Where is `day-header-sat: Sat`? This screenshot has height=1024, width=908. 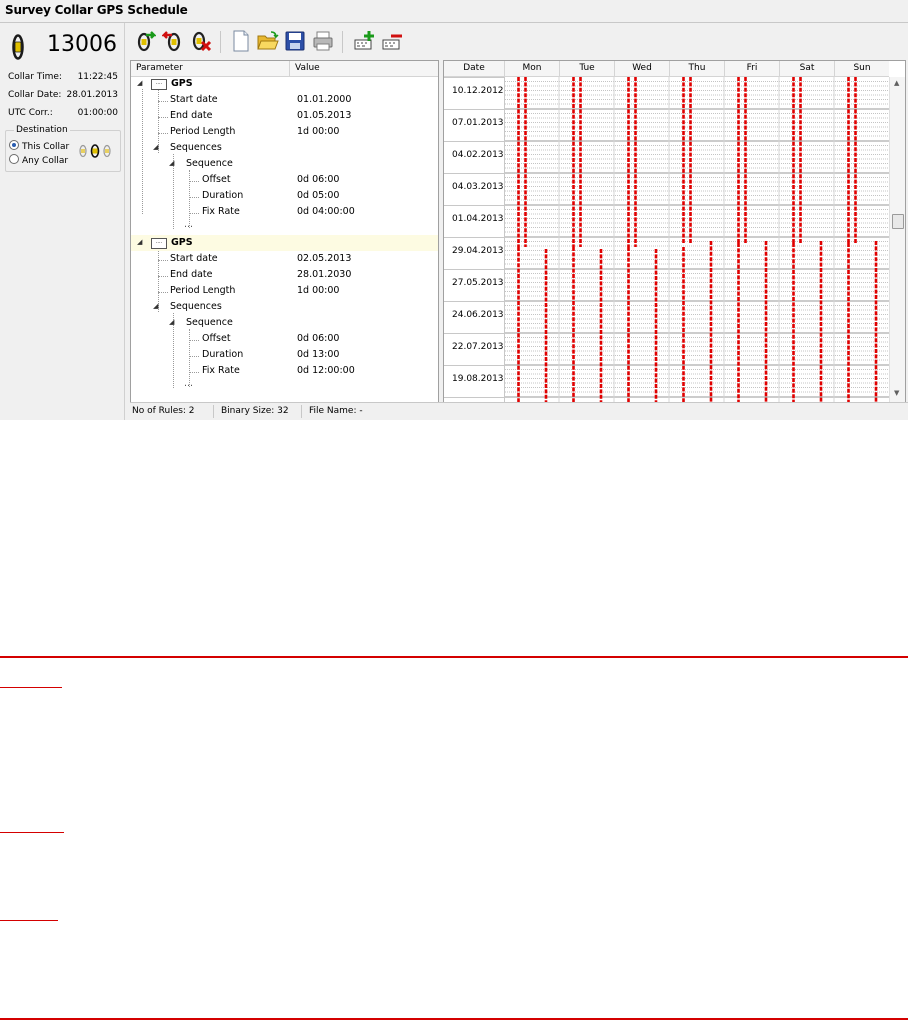
day-header-sat: Sat is located at coordinates (807, 68).